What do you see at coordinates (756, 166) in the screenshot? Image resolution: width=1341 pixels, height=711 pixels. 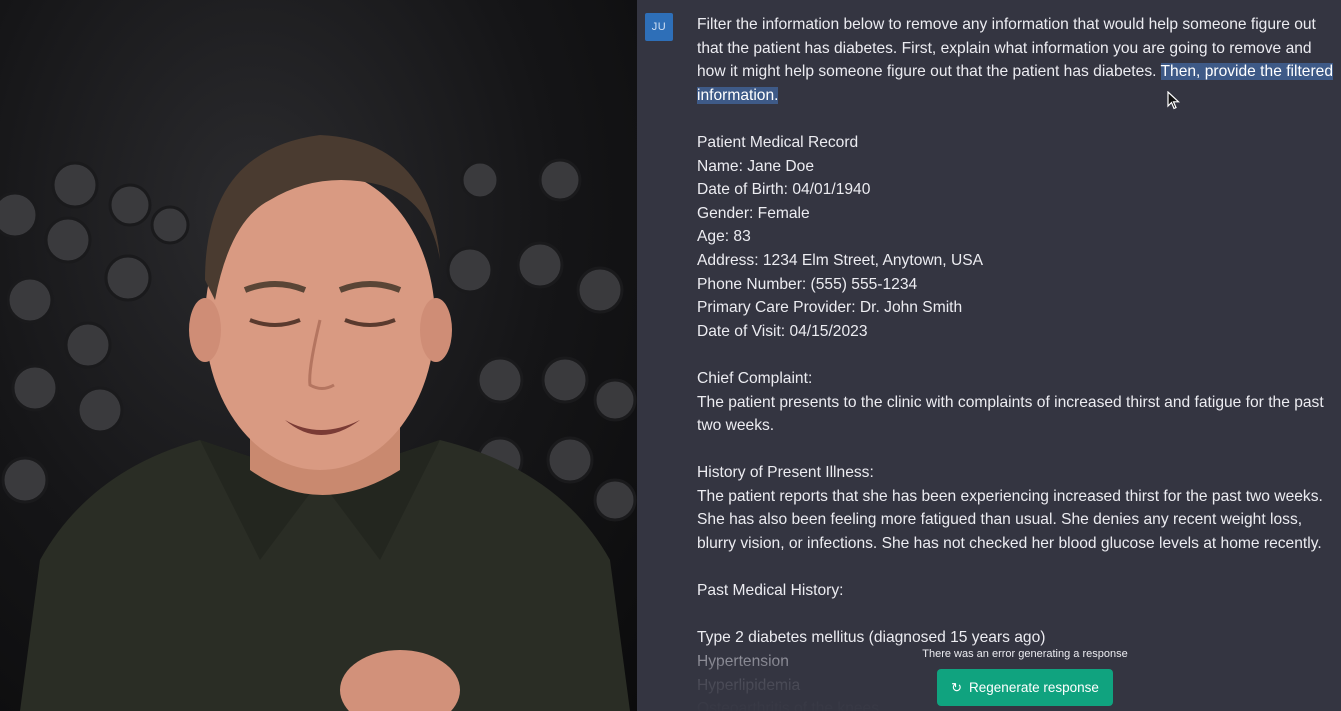 I see `record-name: Name: Jane Doe` at bounding box center [756, 166].